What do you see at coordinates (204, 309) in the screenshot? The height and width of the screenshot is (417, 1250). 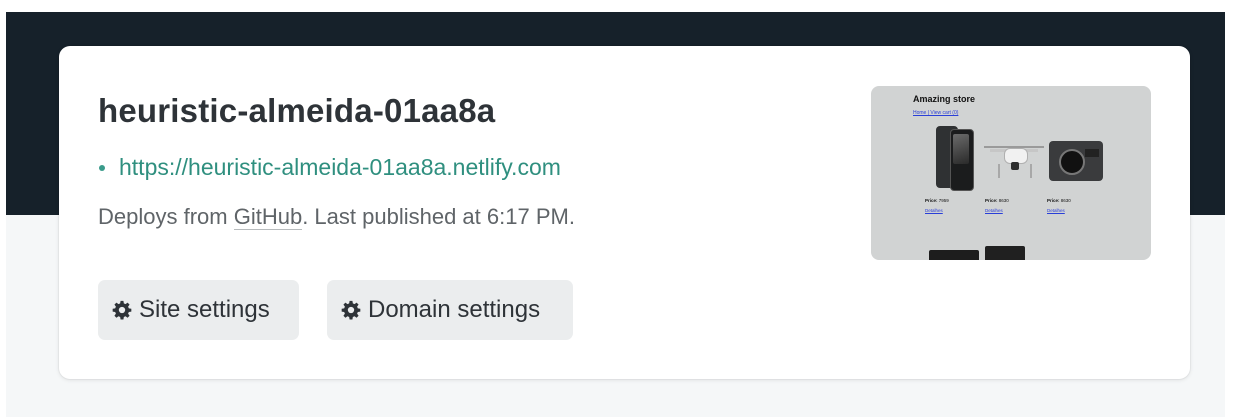 I see `site-settings-label: Site settings` at bounding box center [204, 309].